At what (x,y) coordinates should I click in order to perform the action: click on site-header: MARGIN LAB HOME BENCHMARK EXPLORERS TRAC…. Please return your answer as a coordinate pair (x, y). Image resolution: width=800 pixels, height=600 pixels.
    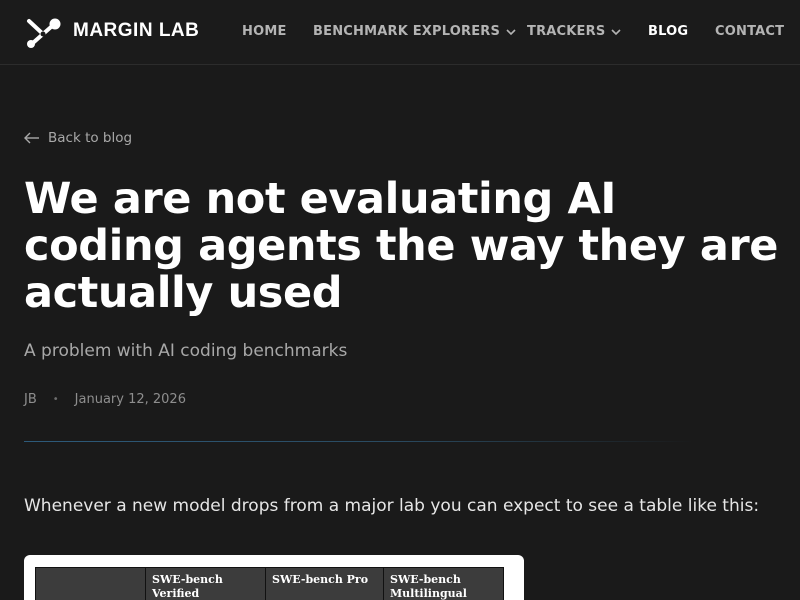
    Looking at the image, I should click on (400, 32).